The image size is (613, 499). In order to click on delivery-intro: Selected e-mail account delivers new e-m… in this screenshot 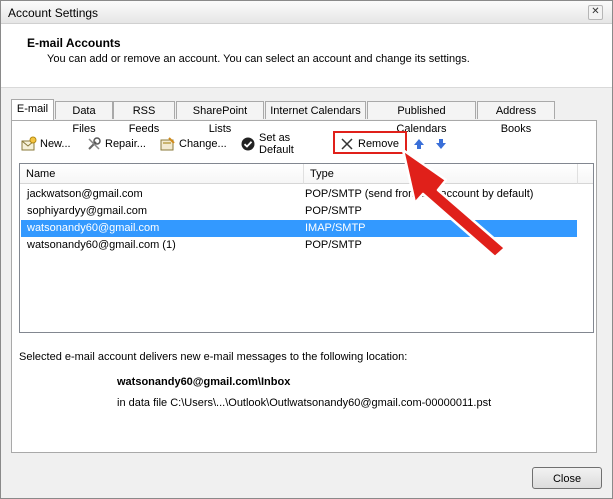, I will do `click(213, 357)`.